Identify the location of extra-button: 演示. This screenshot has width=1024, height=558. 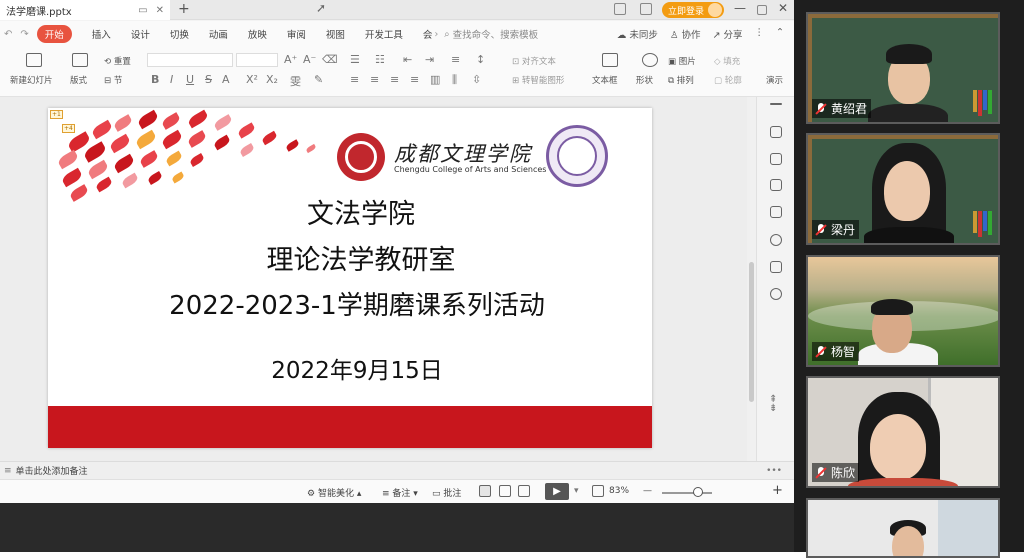
(774, 80).